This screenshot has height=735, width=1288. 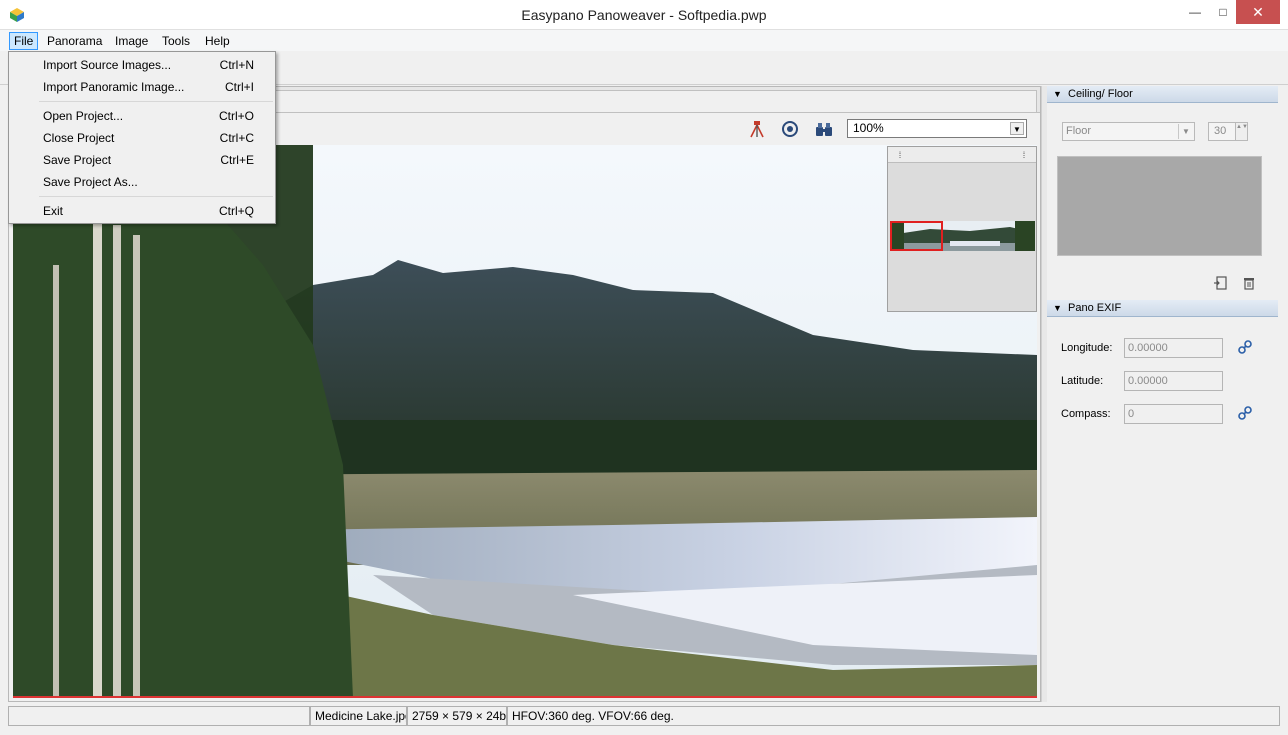 What do you see at coordinates (142, 160) in the screenshot?
I see `menu-save-project: Save Project Ctrl+E` at bounding box center [142, 160].